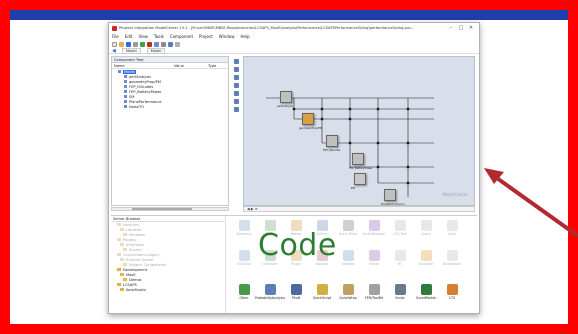 This screenshot has width=578, height=334. I want to click on minimize-button: –, so click(451, 28).